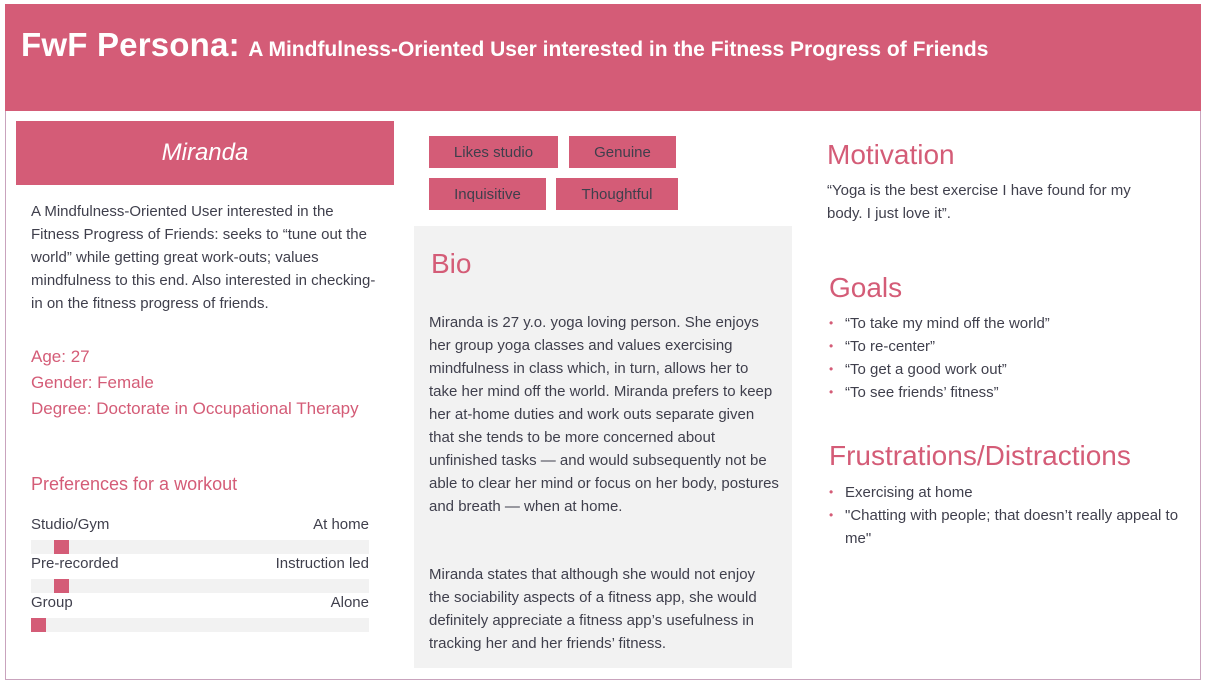 The image size is (1207, 688). Describe the element at coordinates (487, 194) in the screenshot. I see `tag-inquisitive: Inquisitive` at that location.